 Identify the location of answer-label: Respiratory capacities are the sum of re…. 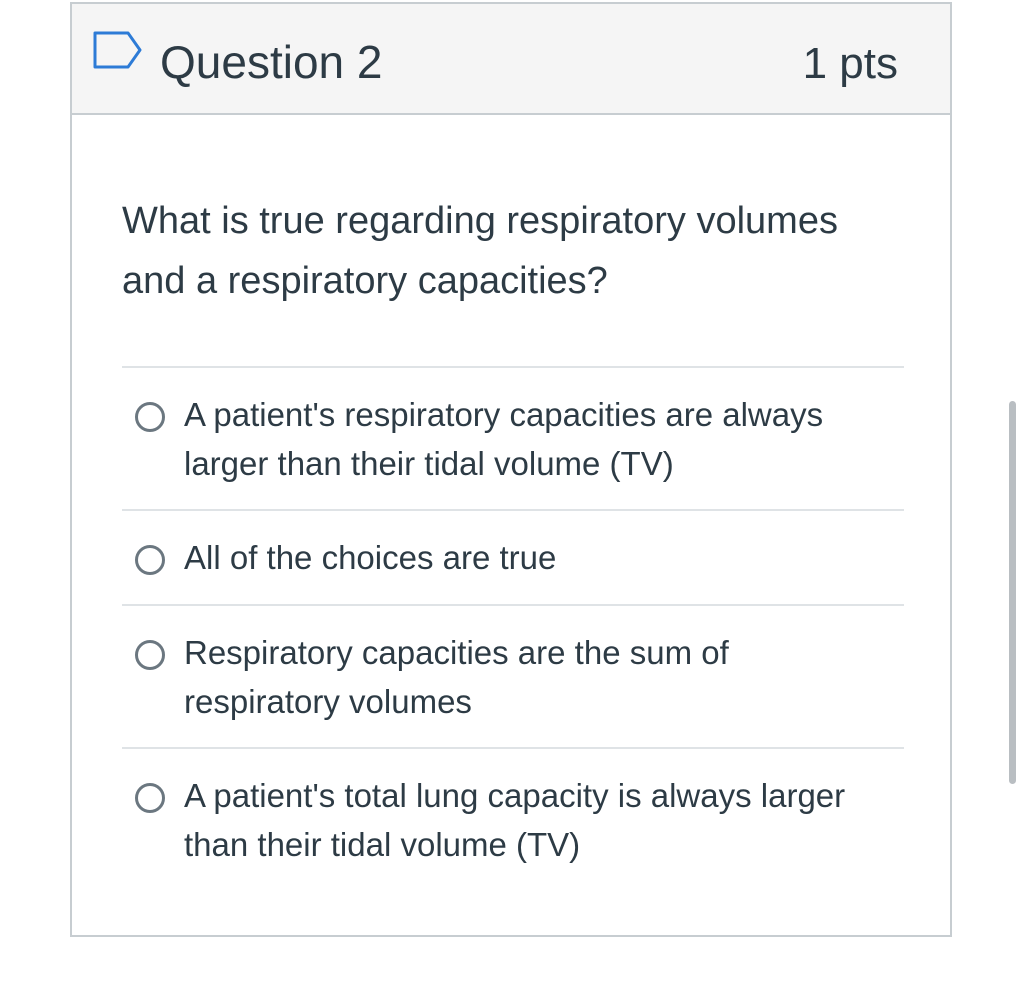
(534, 677).